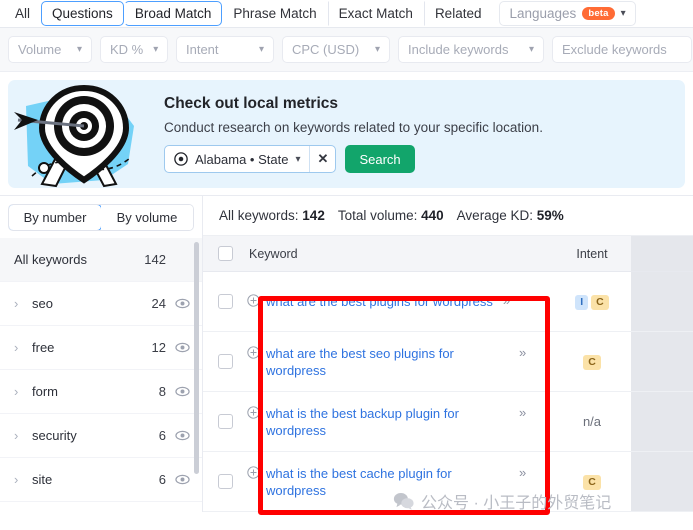 The width and height of the screenshot is (693, 530). What do you see at coordinates (134, 49) in the screenshot?
I see `filter-kd: KD % ▾` at bounding box center [134, 49].